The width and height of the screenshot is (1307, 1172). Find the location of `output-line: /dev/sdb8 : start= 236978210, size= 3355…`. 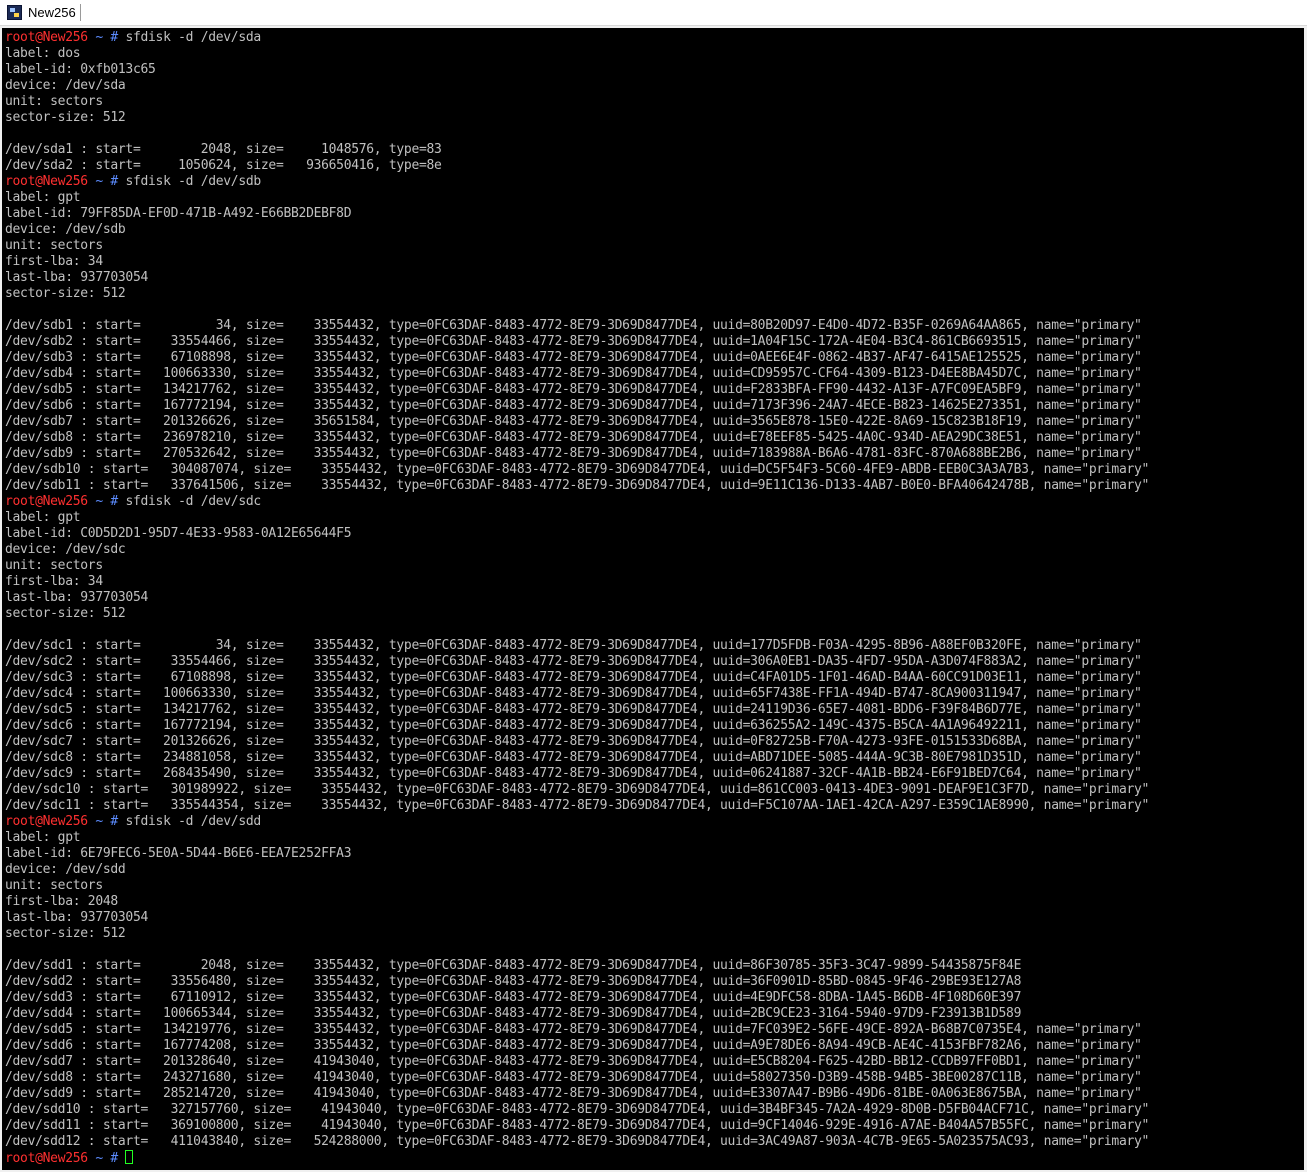

output-line: /dev/sdb8 : start= 236978210, size= 3355… is located at coordinates (573, 437).